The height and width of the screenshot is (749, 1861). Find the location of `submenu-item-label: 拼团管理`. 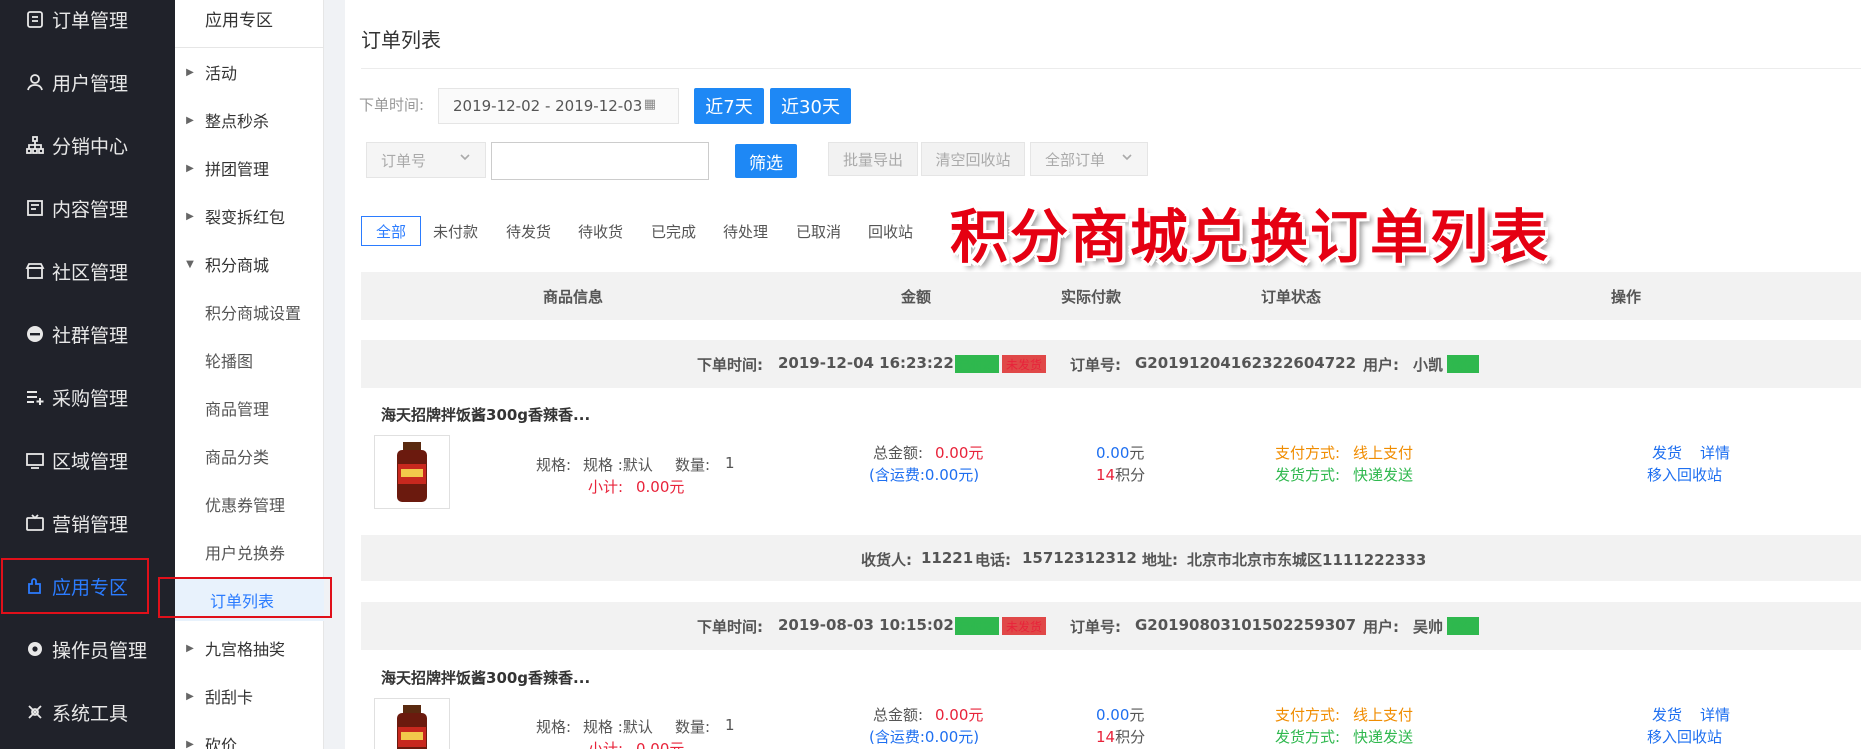

submenu-item-label: 拼团管理 is located at coordinates (237, 169).